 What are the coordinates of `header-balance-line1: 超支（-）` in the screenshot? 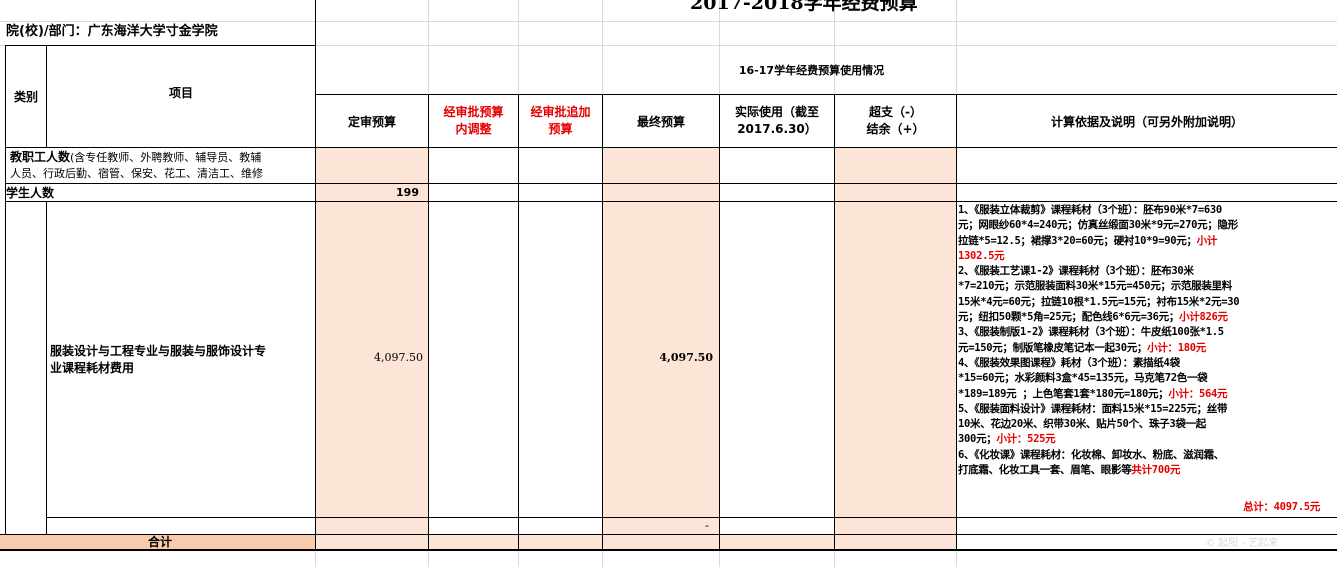 It's located at (895, 112).